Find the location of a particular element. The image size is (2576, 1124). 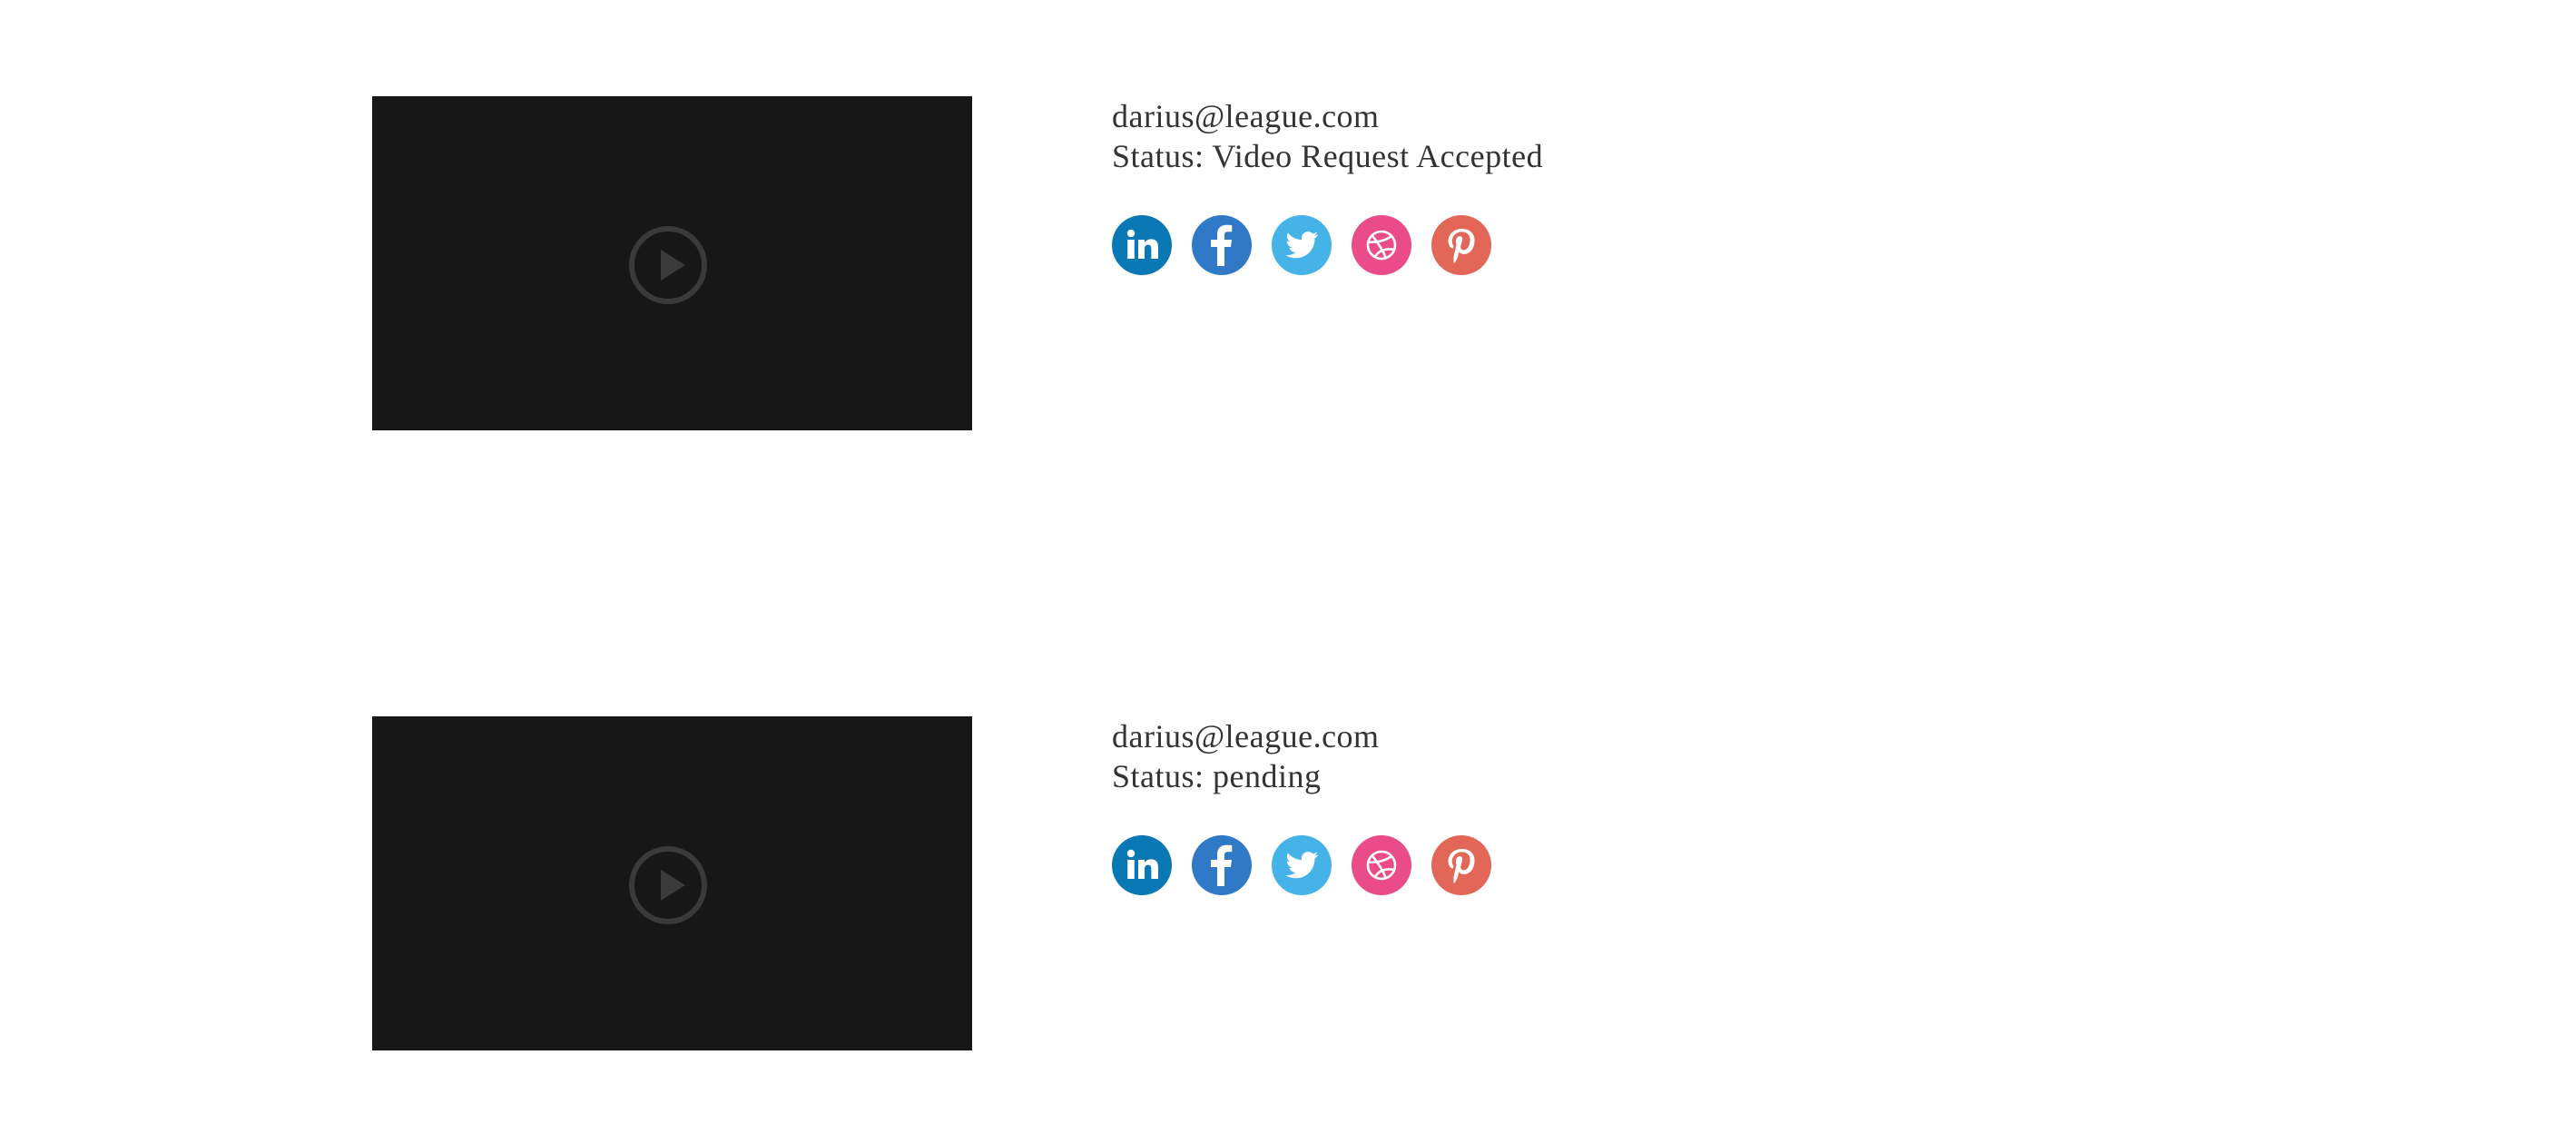

candidate-status: Status: Video Request Accepted is located at coordinates (1328, 156).